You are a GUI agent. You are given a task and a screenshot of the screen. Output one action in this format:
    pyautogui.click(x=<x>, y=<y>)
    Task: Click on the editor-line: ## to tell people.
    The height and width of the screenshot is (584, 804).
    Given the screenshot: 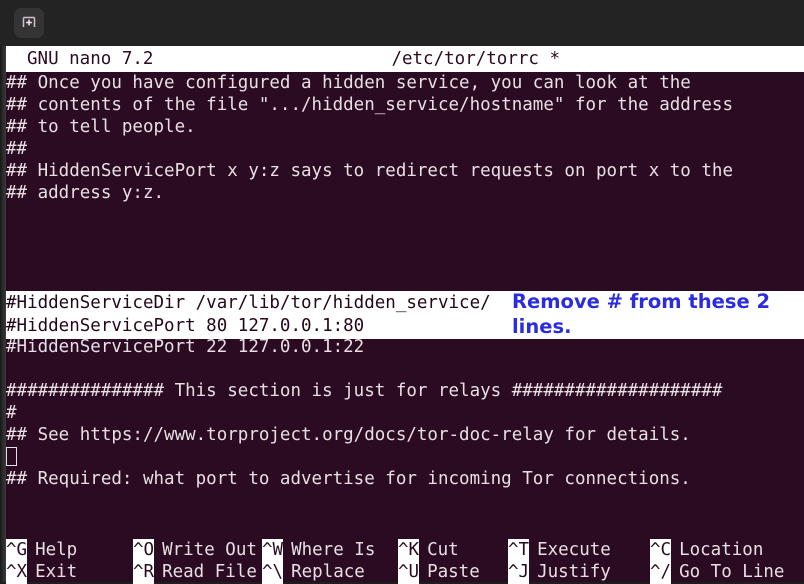 What is the action you would take?
    pyautogui.click(x=101, y=127)
    